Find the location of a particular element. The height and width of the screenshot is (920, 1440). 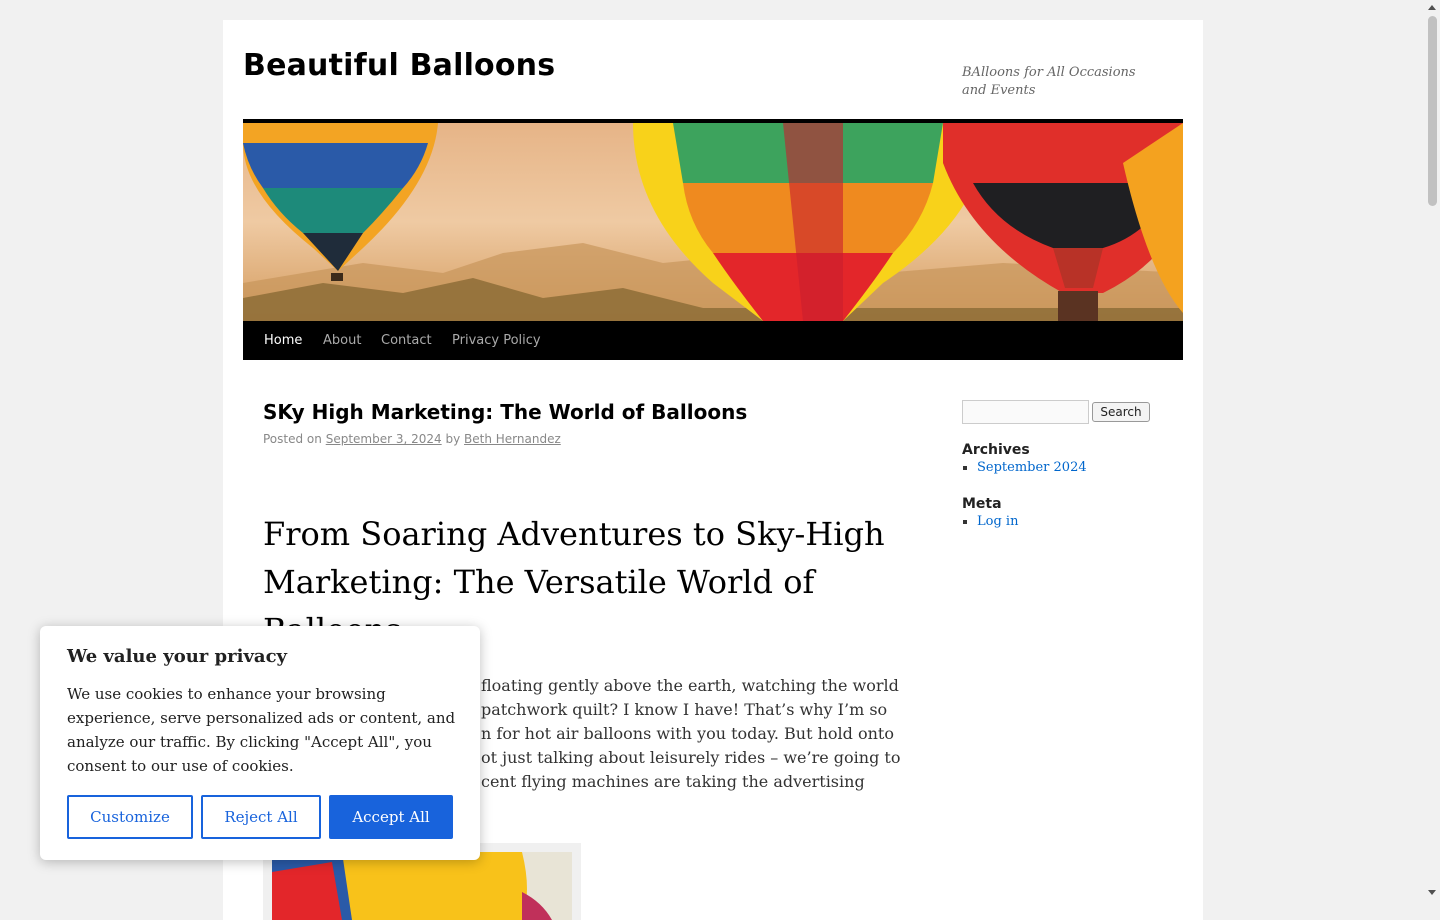

archives-widget-title: Archives is located at coordinates (996, 450).